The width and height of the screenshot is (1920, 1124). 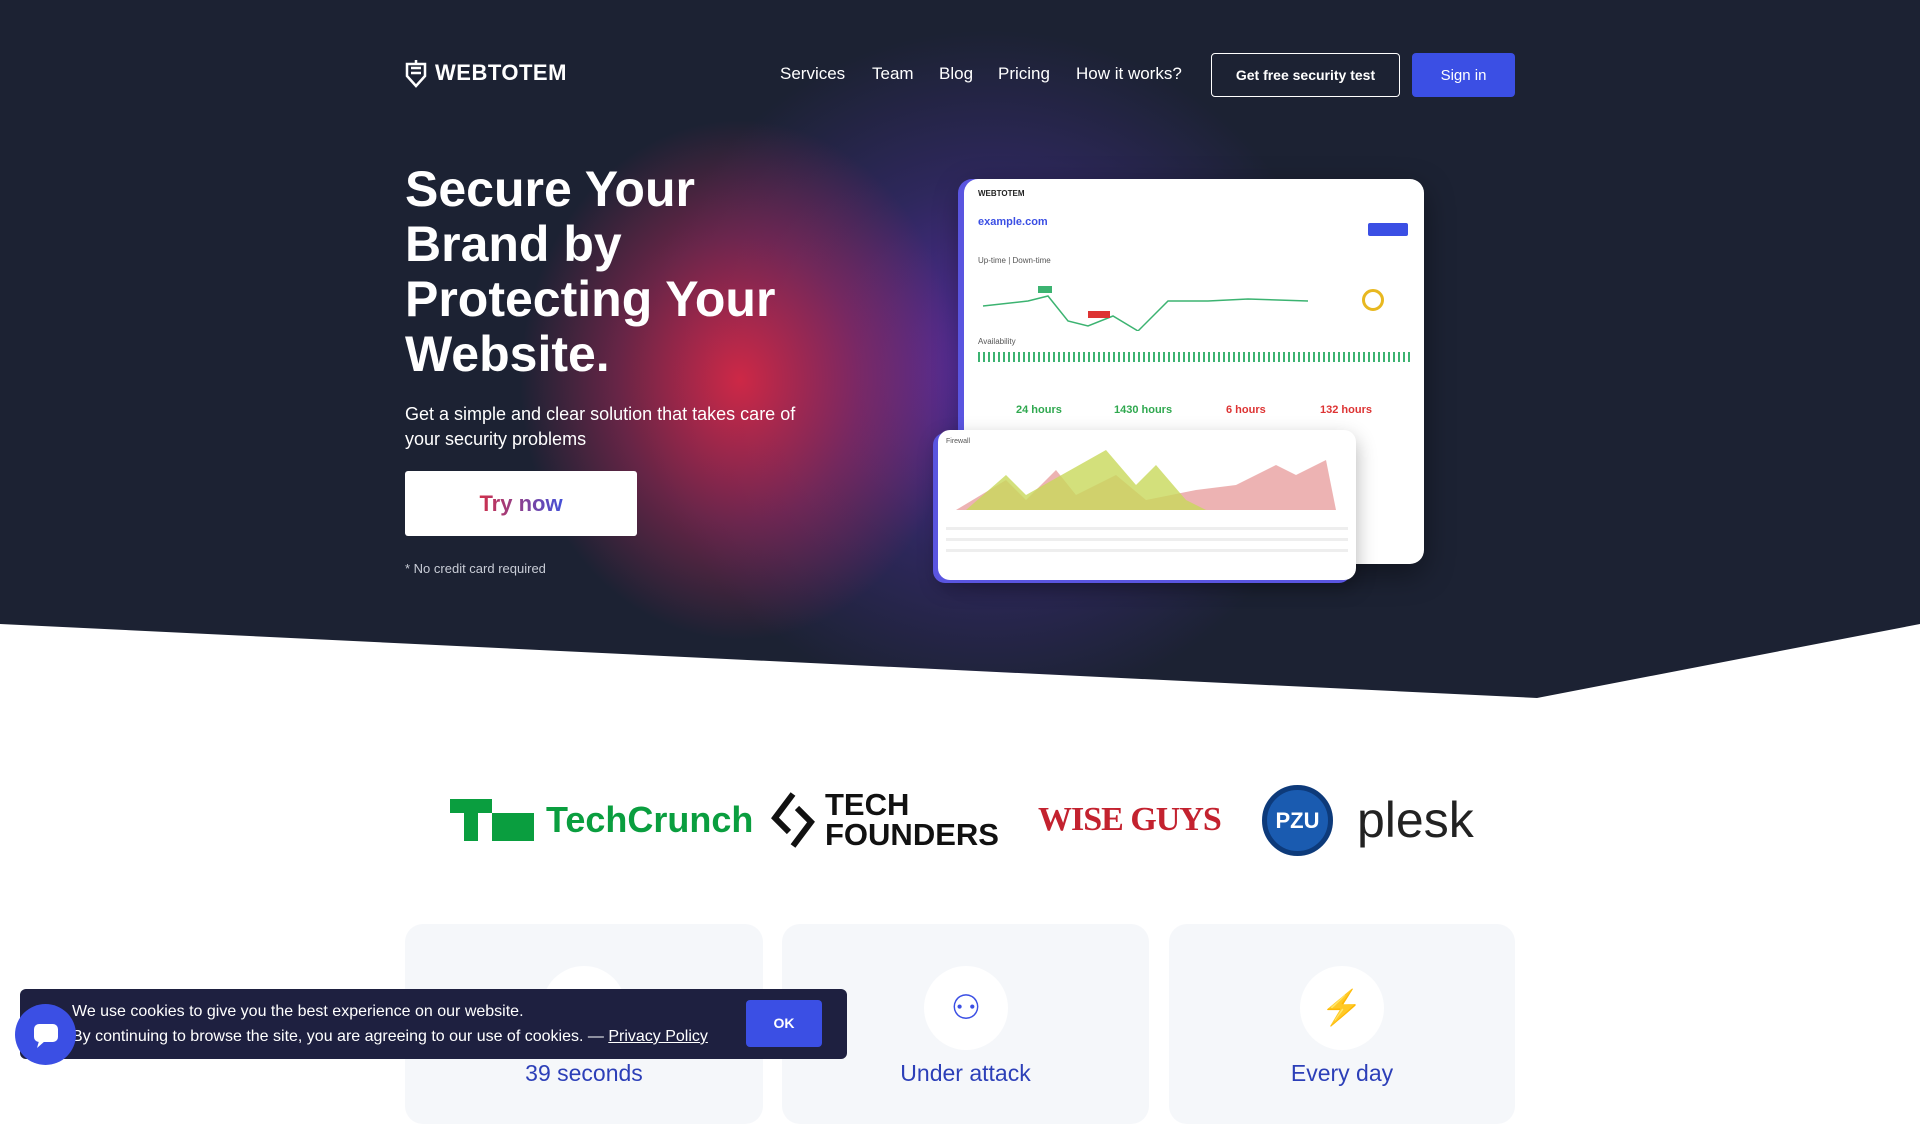 I want to click on nav-how-it-works: How it works?, so click(x=1129, y=74).